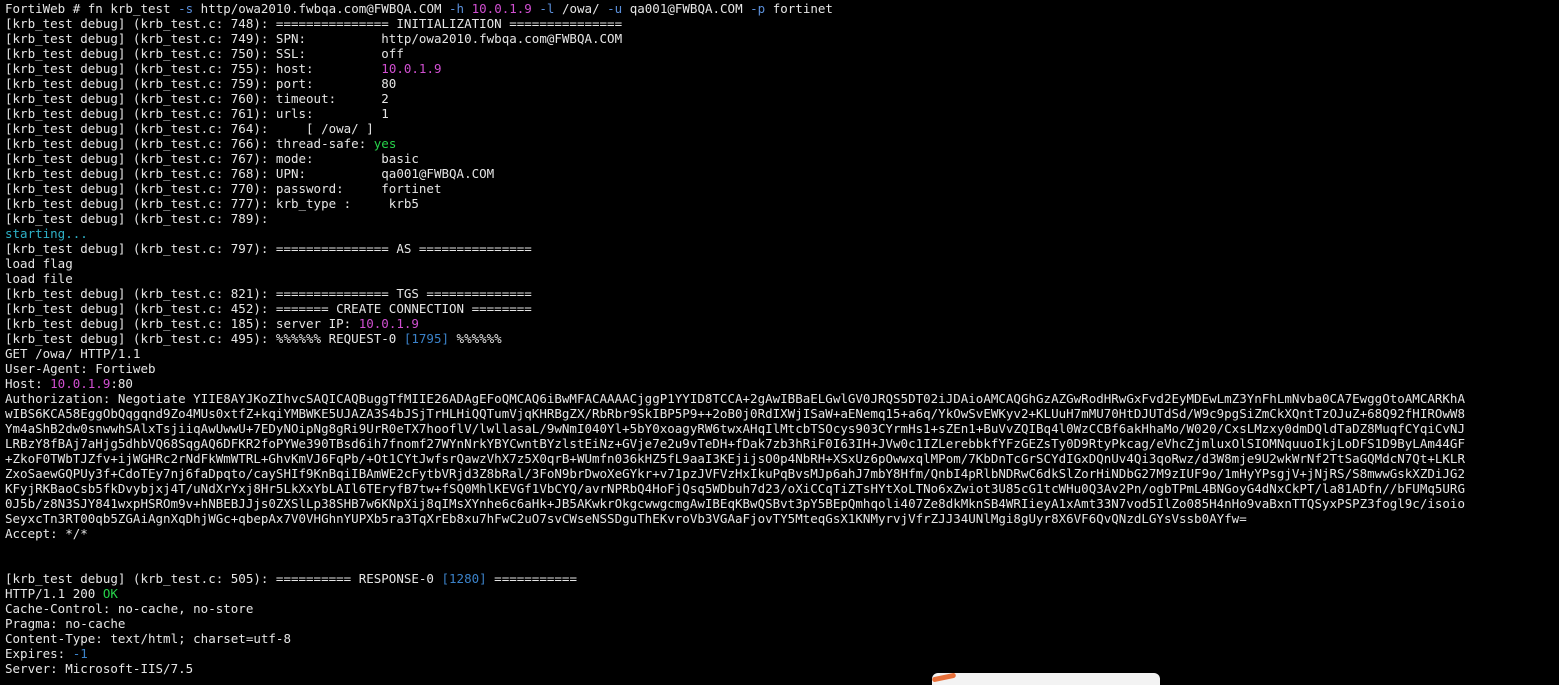  What do you see at coordinates (781, 638) in the screenshot?
I see `terminal-line: Content-Type: text/html; charset=utf-8` at bounding box center [781, 638].